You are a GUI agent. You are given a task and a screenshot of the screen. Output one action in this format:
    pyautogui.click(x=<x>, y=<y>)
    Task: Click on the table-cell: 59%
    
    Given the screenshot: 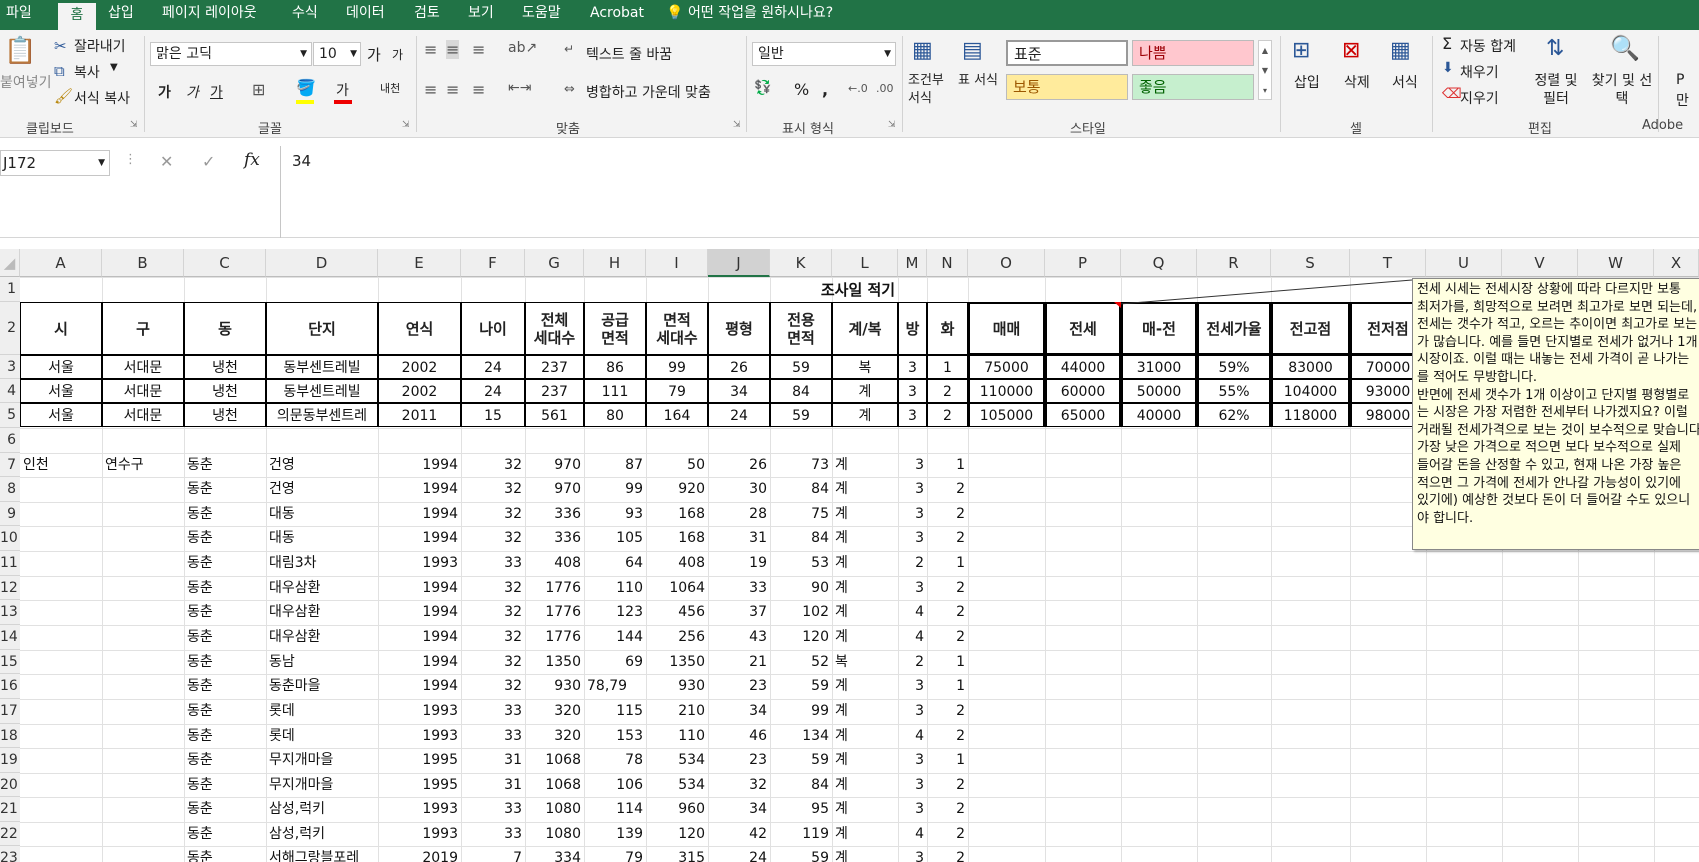 What is the action you would take?
    pyautogui.click(x=1234, y=367)
    